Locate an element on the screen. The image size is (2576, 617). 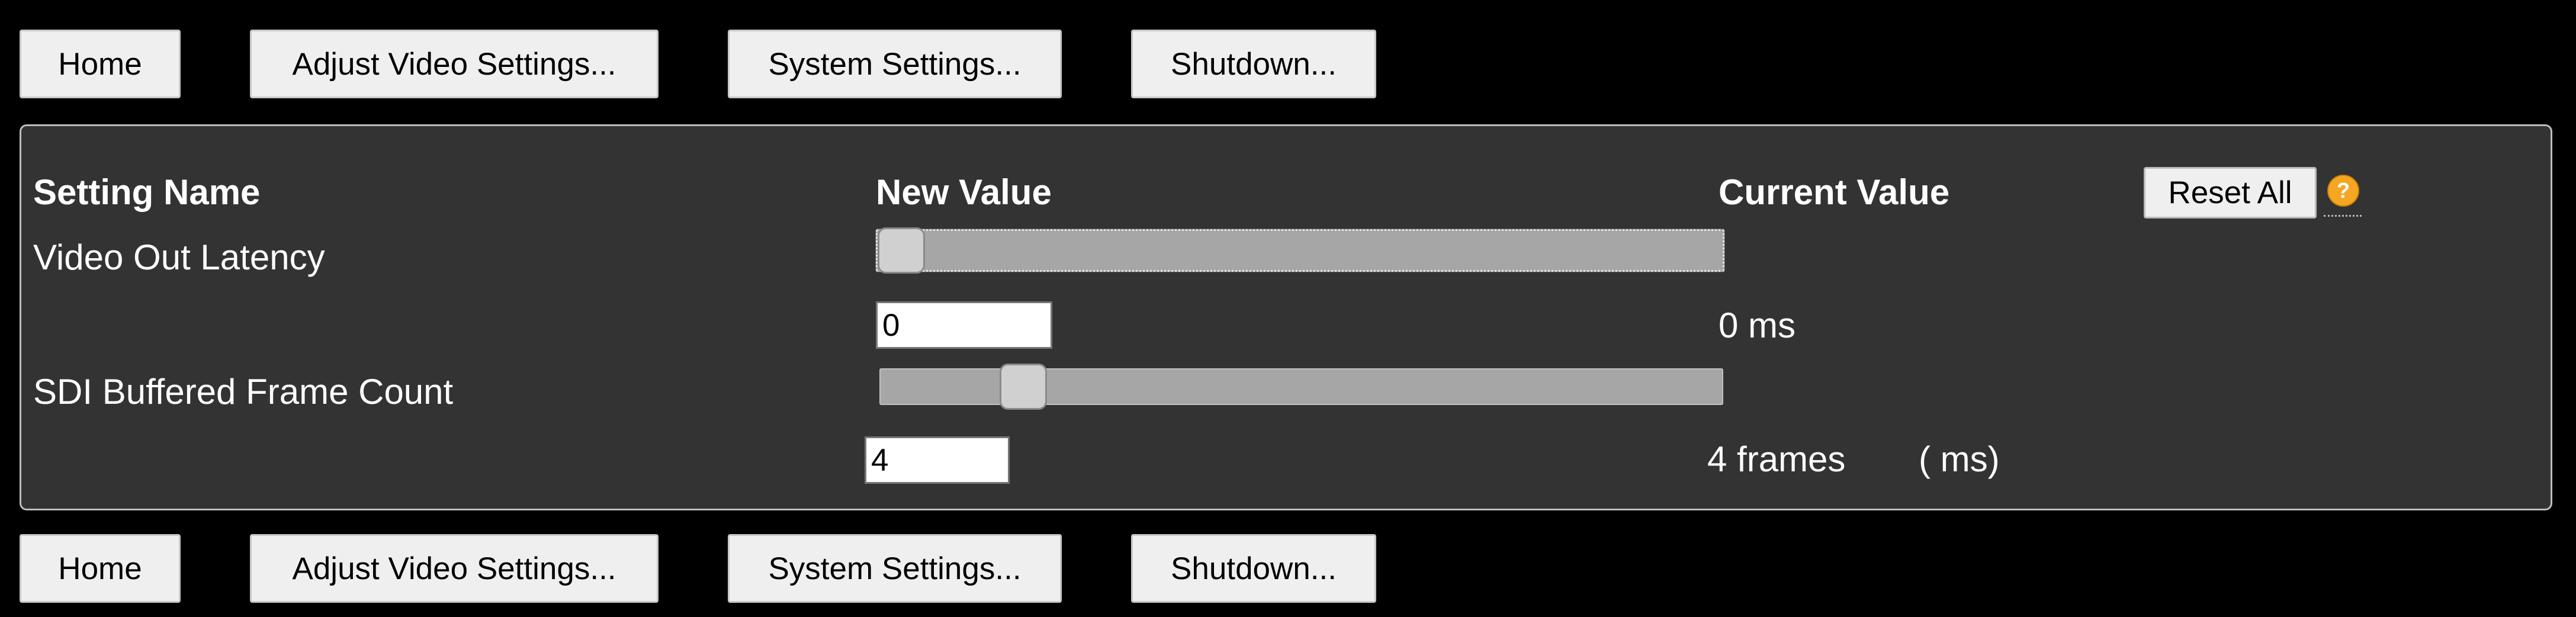
sdi-buffered-frame-count-slider-thumb is located at coordinates (1024, 387).